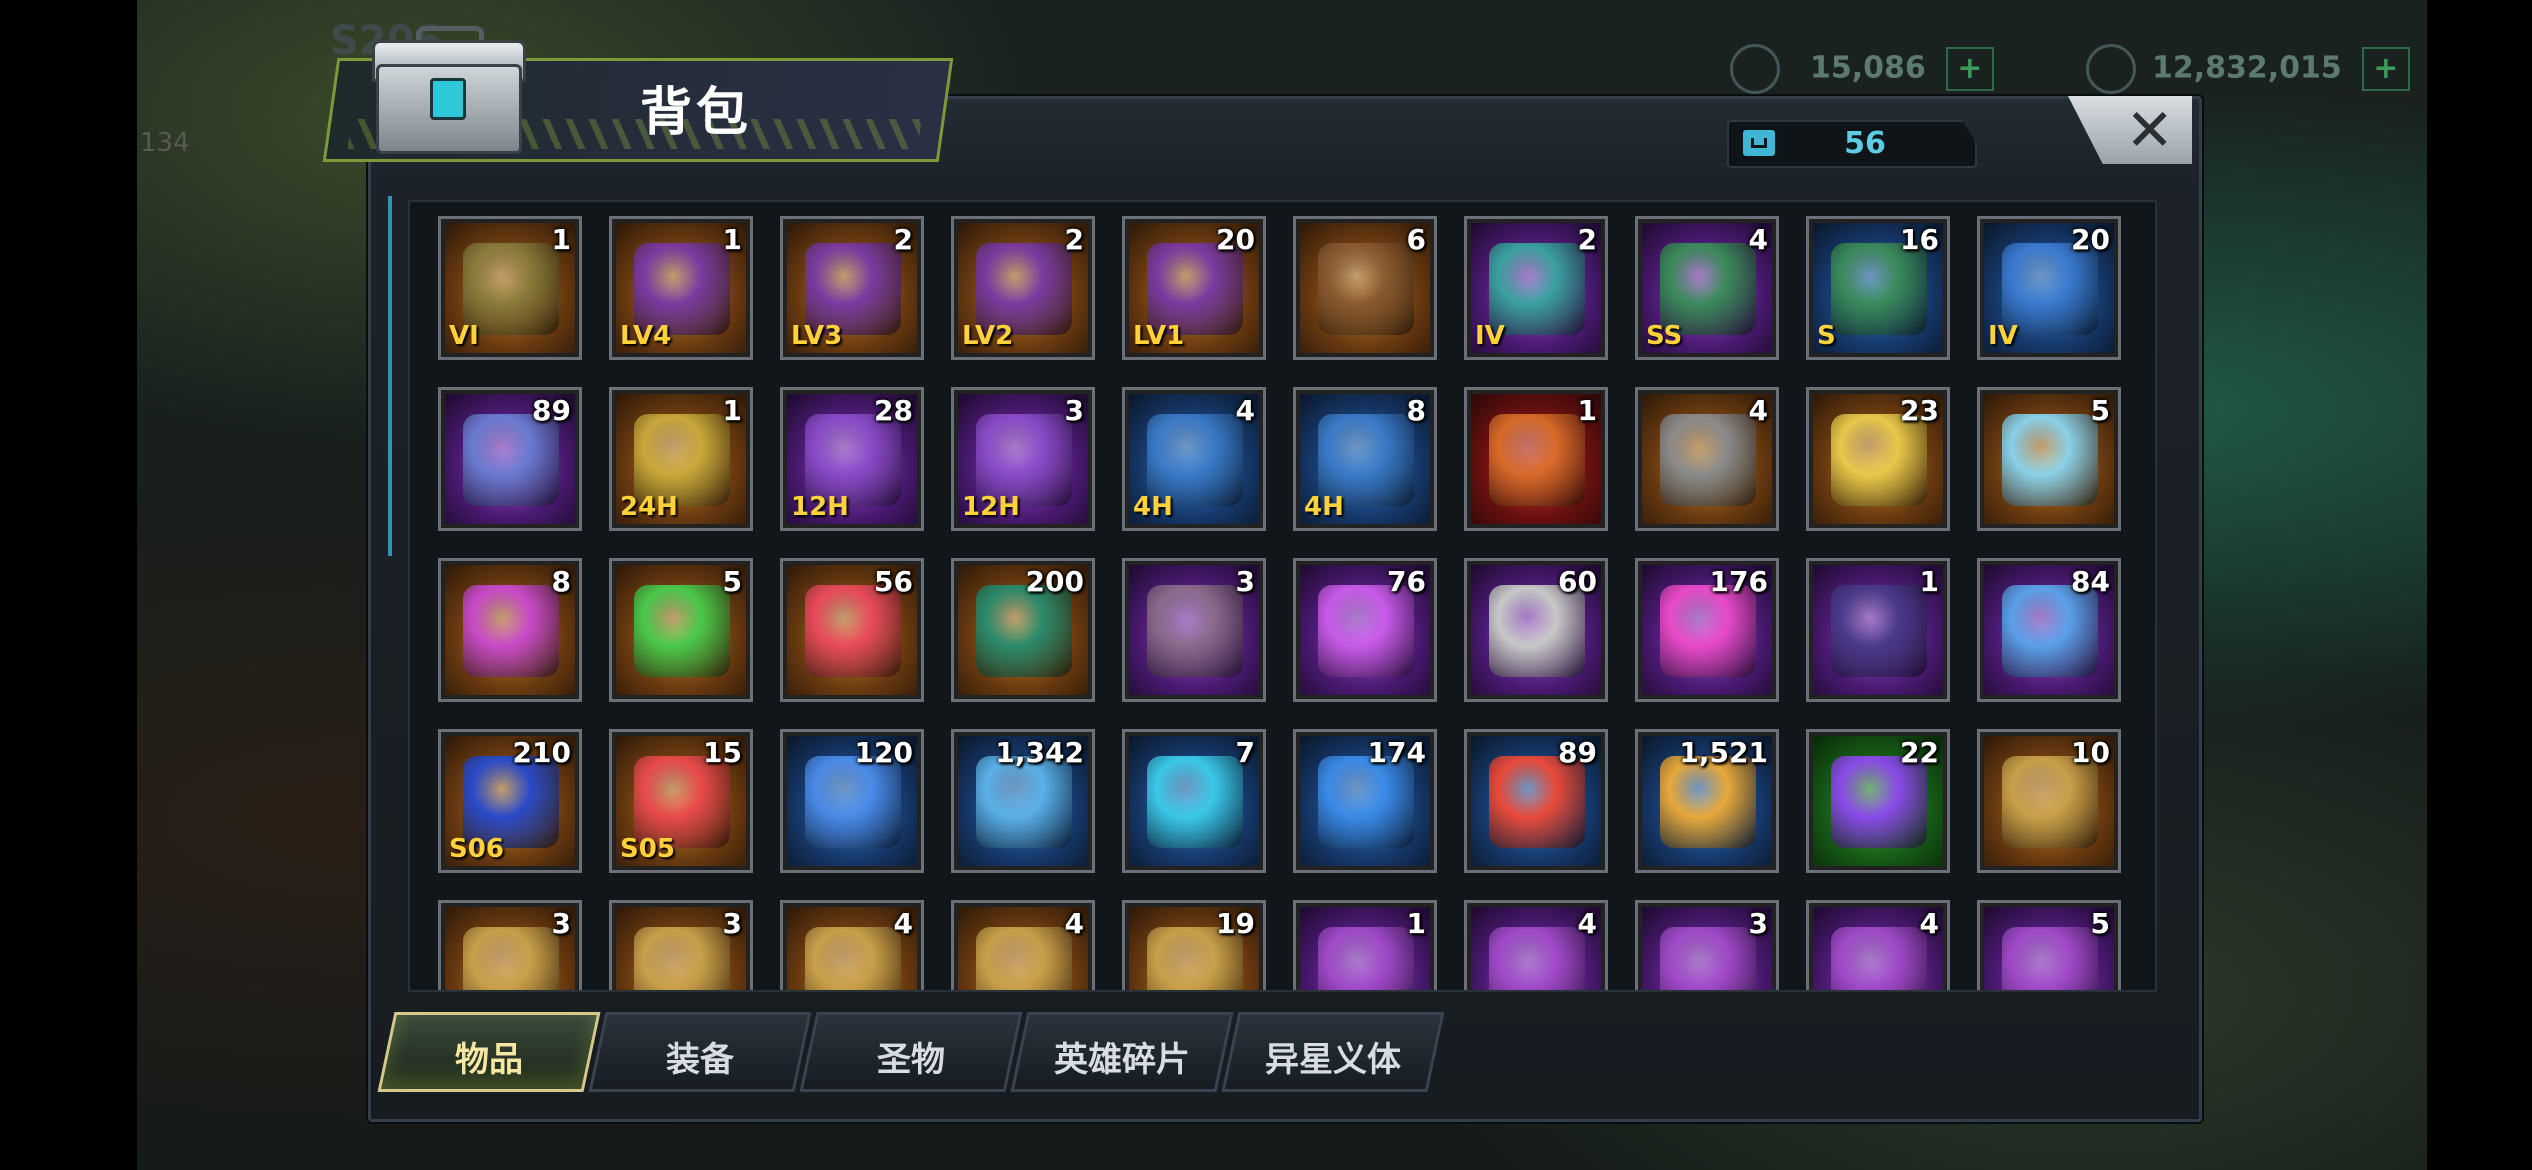  I want to click on item-slot: 2 IV, so click(1536, 288).